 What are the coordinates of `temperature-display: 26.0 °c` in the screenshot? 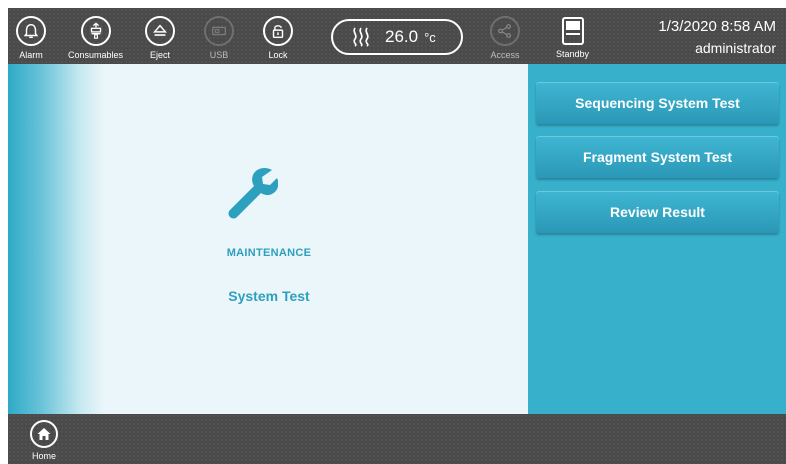 It's located at (397, 37).